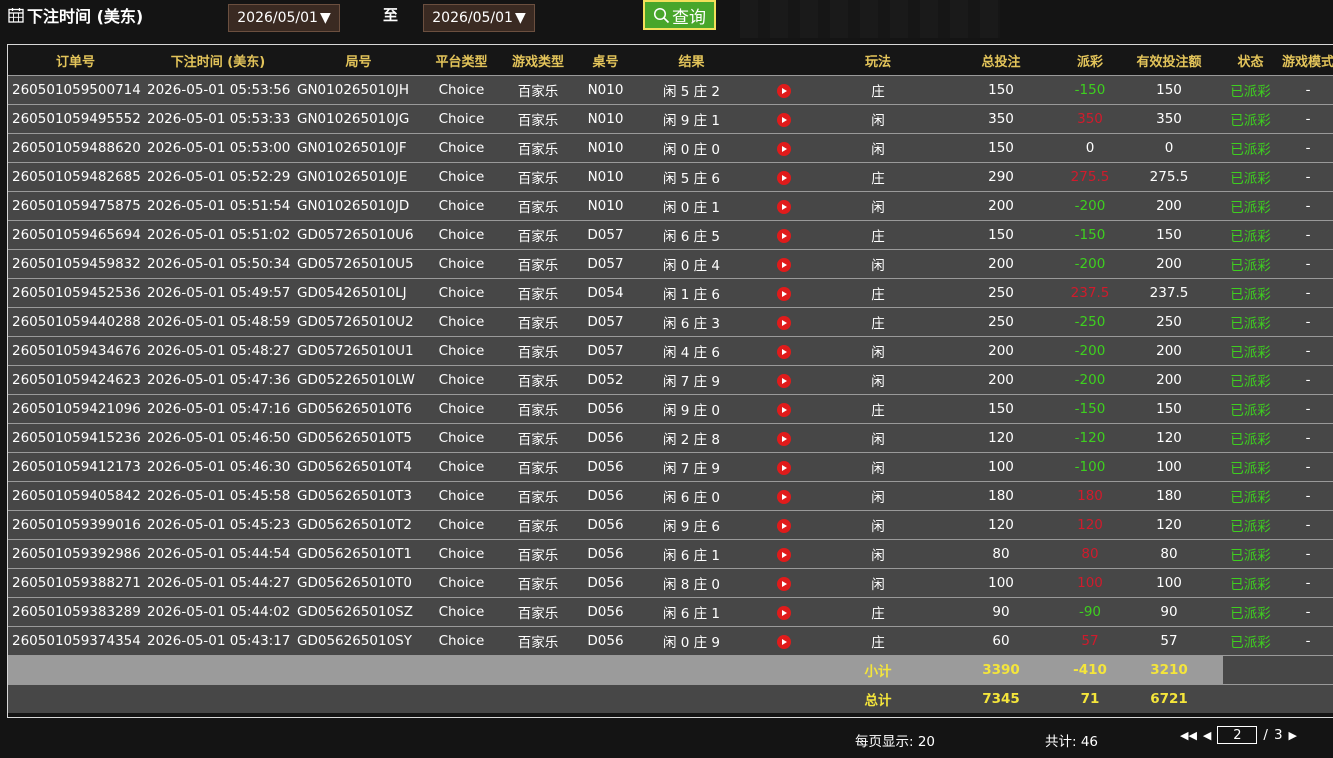  What do you see at coordinates (691, 525) in the screenshot?
I see `result: 闲 9 庄 6` at bounding box center [691, 525].